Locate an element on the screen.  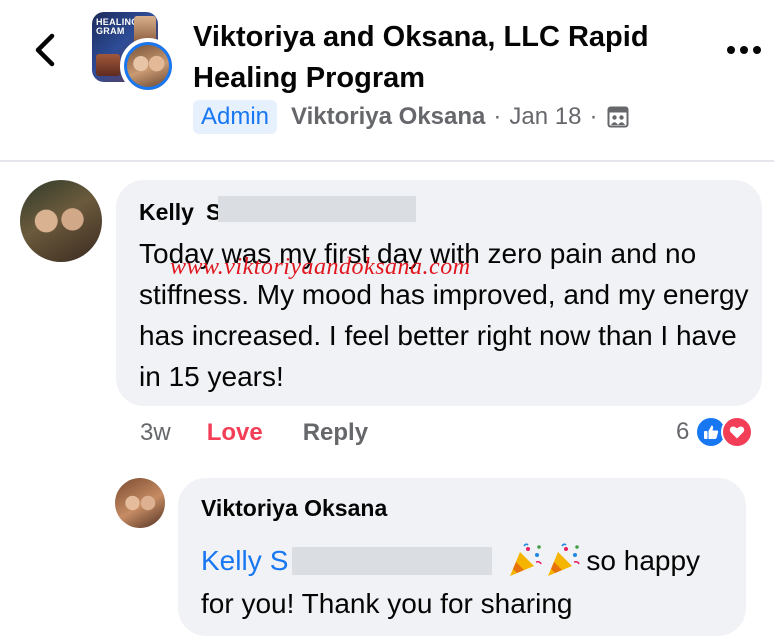
admin-badge: Admin is located at coordinates (235, 117).